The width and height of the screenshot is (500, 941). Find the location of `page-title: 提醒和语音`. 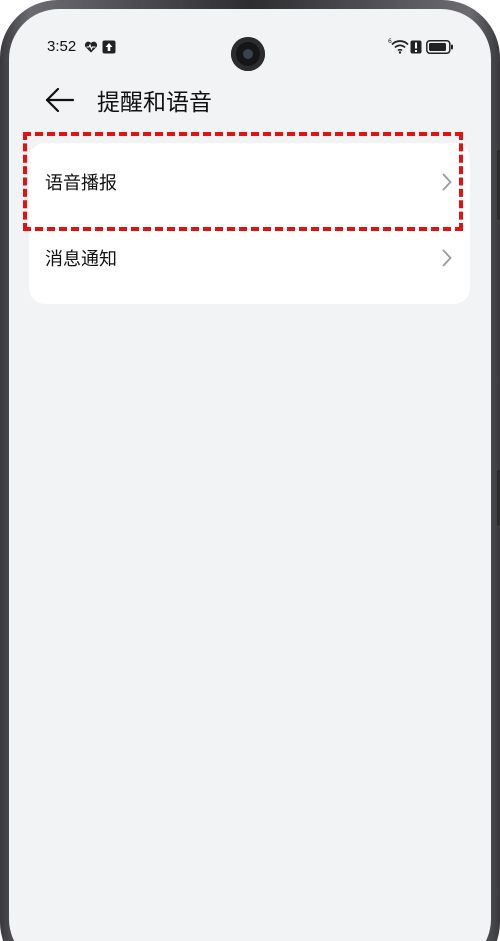

page-title: 提醒和语音 is located at coordinates (154, 103).